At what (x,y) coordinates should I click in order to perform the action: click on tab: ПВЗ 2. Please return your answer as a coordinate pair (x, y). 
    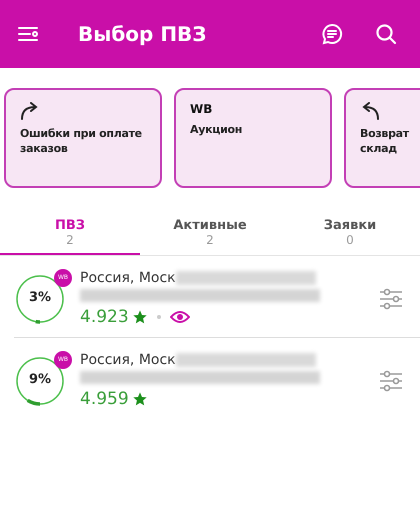
    Looking at the image, I should click on (70, 235).